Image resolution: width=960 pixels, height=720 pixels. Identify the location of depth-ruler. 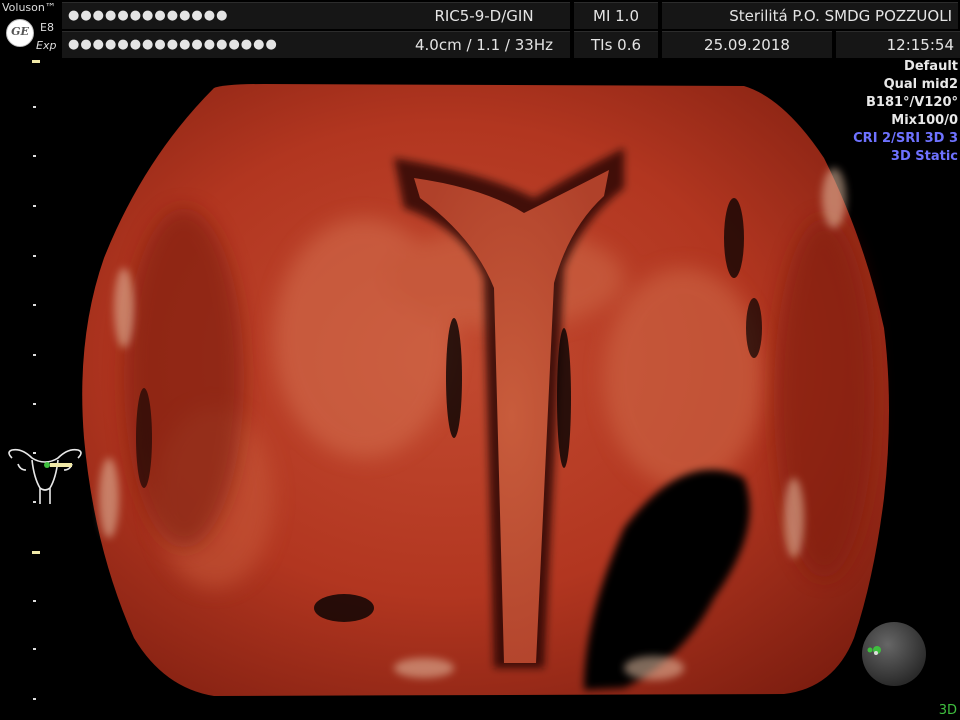
(36, 388).